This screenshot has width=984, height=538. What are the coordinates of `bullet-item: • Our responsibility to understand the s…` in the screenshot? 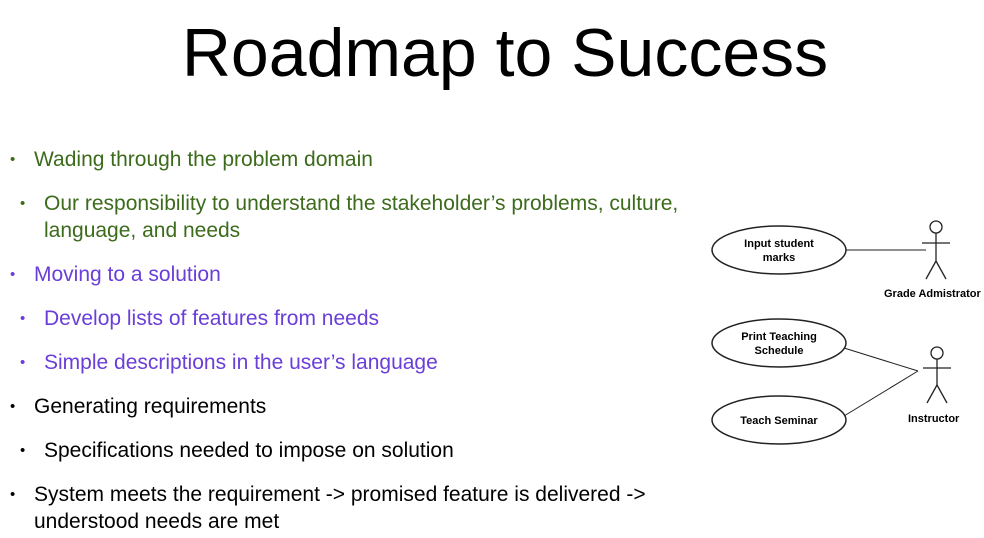 It's located at (352, 217).